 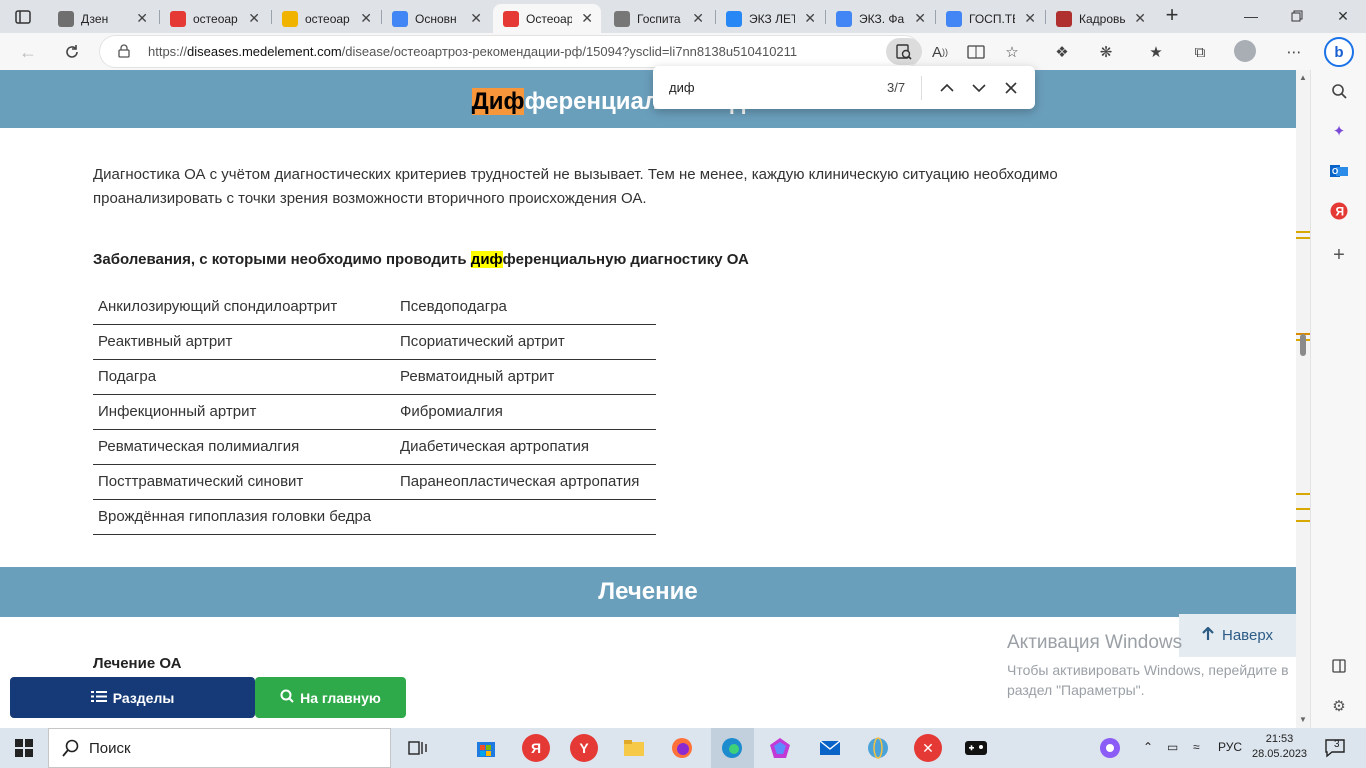 I want to click on profile-avatar, so click(x=1245, y=51).